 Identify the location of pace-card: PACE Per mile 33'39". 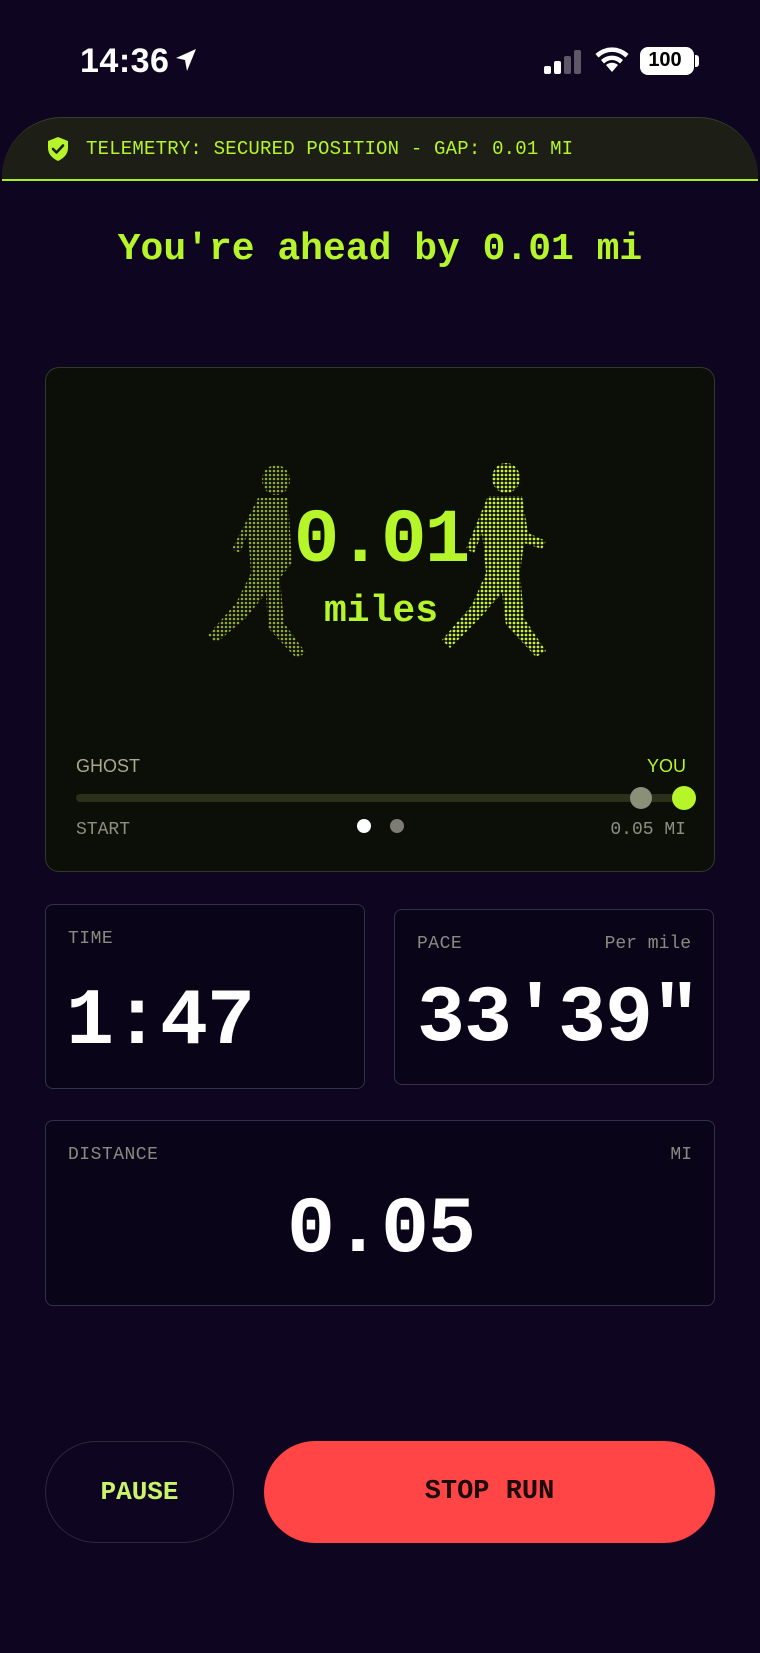
(554, 997).